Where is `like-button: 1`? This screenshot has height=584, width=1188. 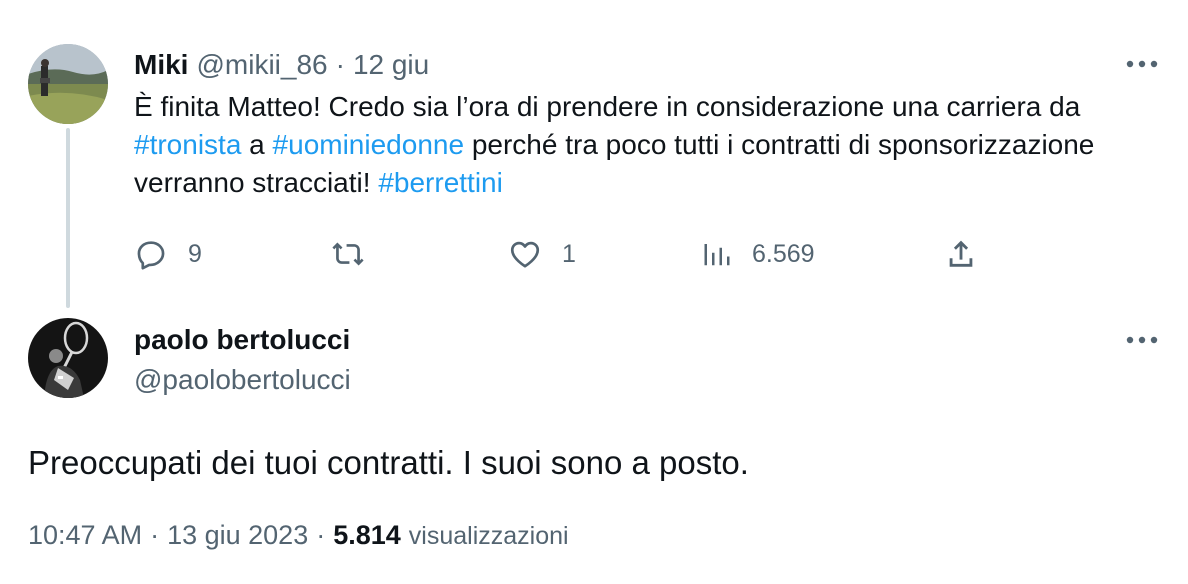
like-button: 1 is located at coordinates (542, 254).